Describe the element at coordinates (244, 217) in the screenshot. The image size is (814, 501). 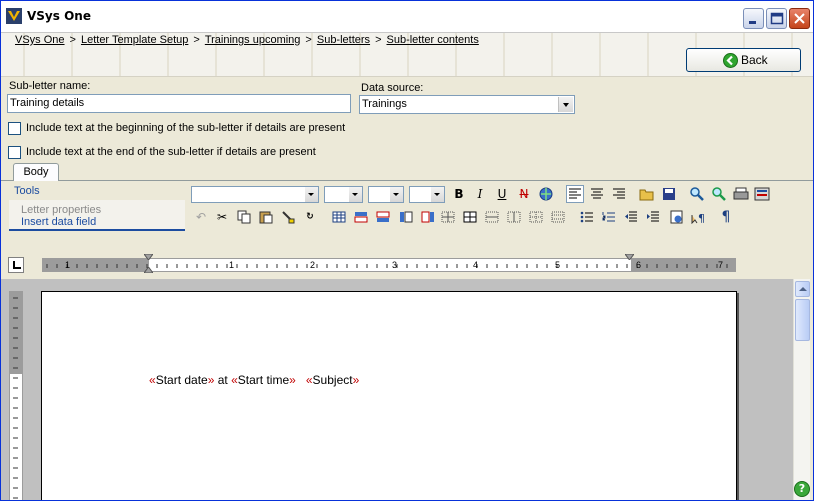
I see `copy-icon` at that location.